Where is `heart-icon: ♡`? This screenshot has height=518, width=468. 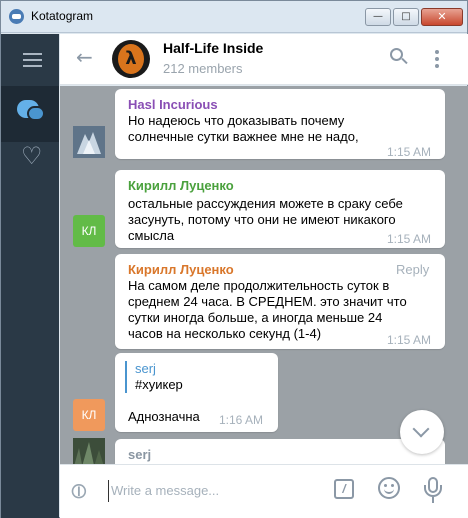 heart-icon: ♡ is located at coordinates (34, 156).